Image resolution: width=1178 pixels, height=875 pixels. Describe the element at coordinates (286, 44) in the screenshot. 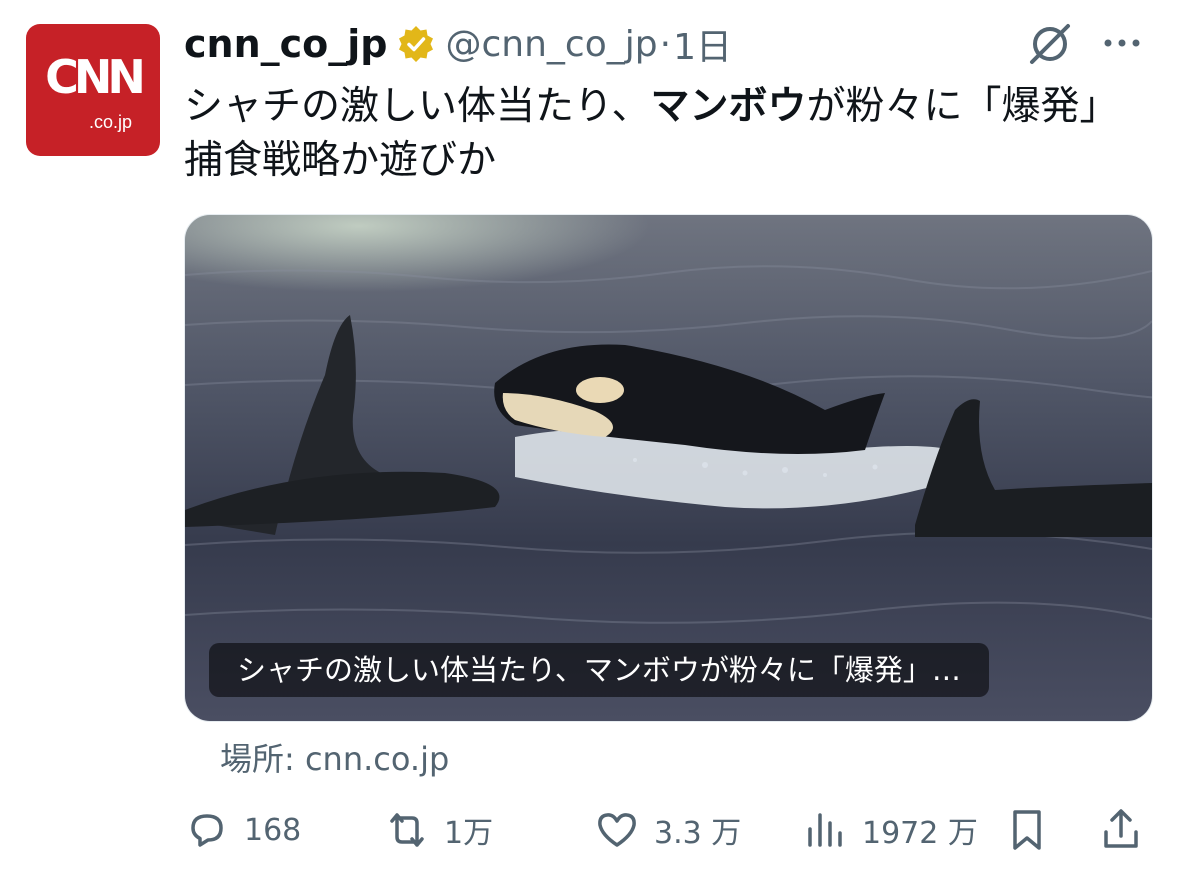

I see `author-name: cnn_co_jp` at that location.